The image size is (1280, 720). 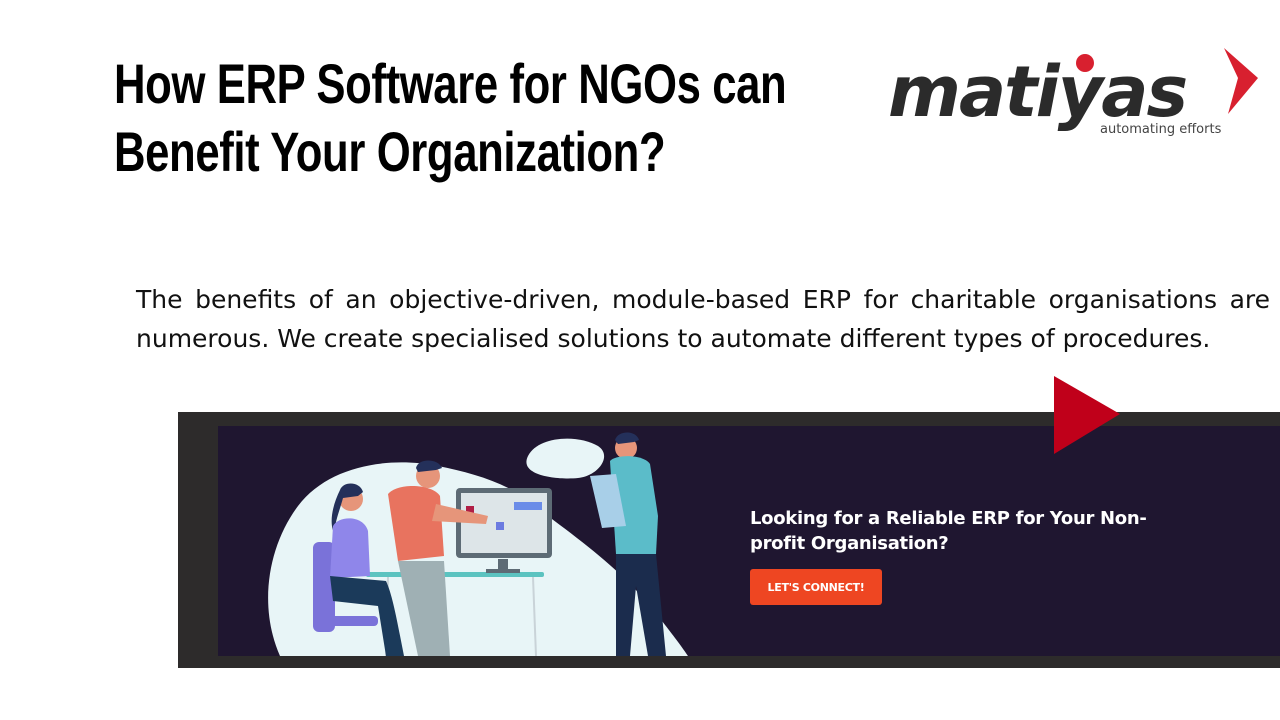 What do you see at coordinates (1241, 81) in the screenshot?
I see `logo-chevron-icon` at bounding box center [1241, 81].